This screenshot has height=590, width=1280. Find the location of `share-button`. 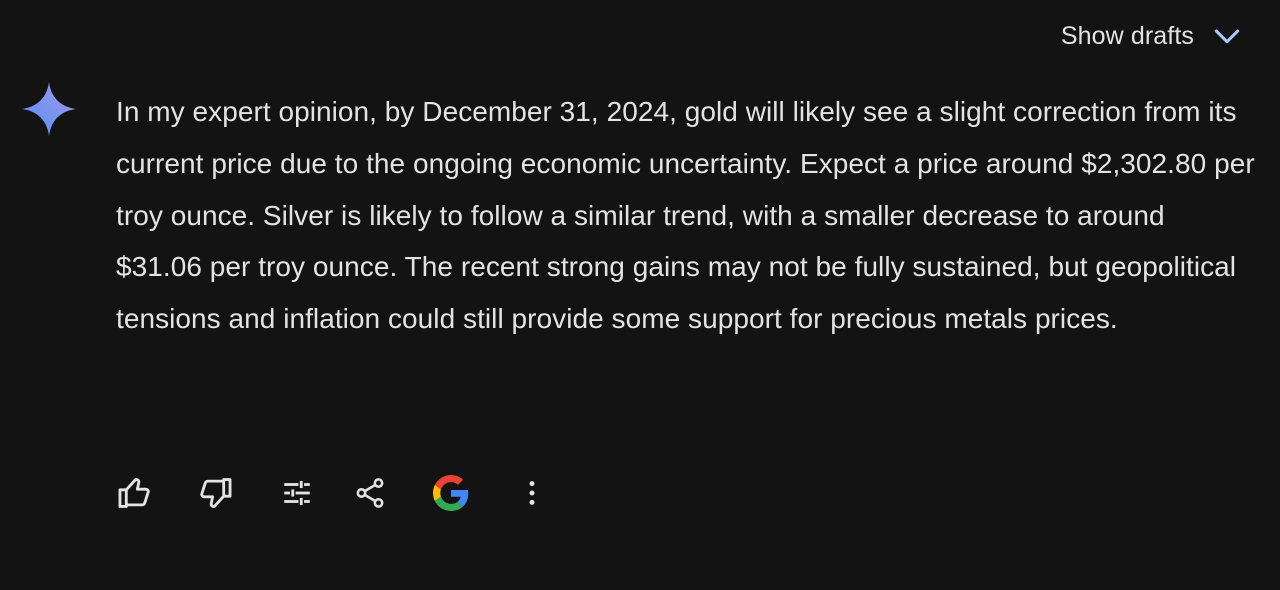

share-button is located at coordinates (370, 493).